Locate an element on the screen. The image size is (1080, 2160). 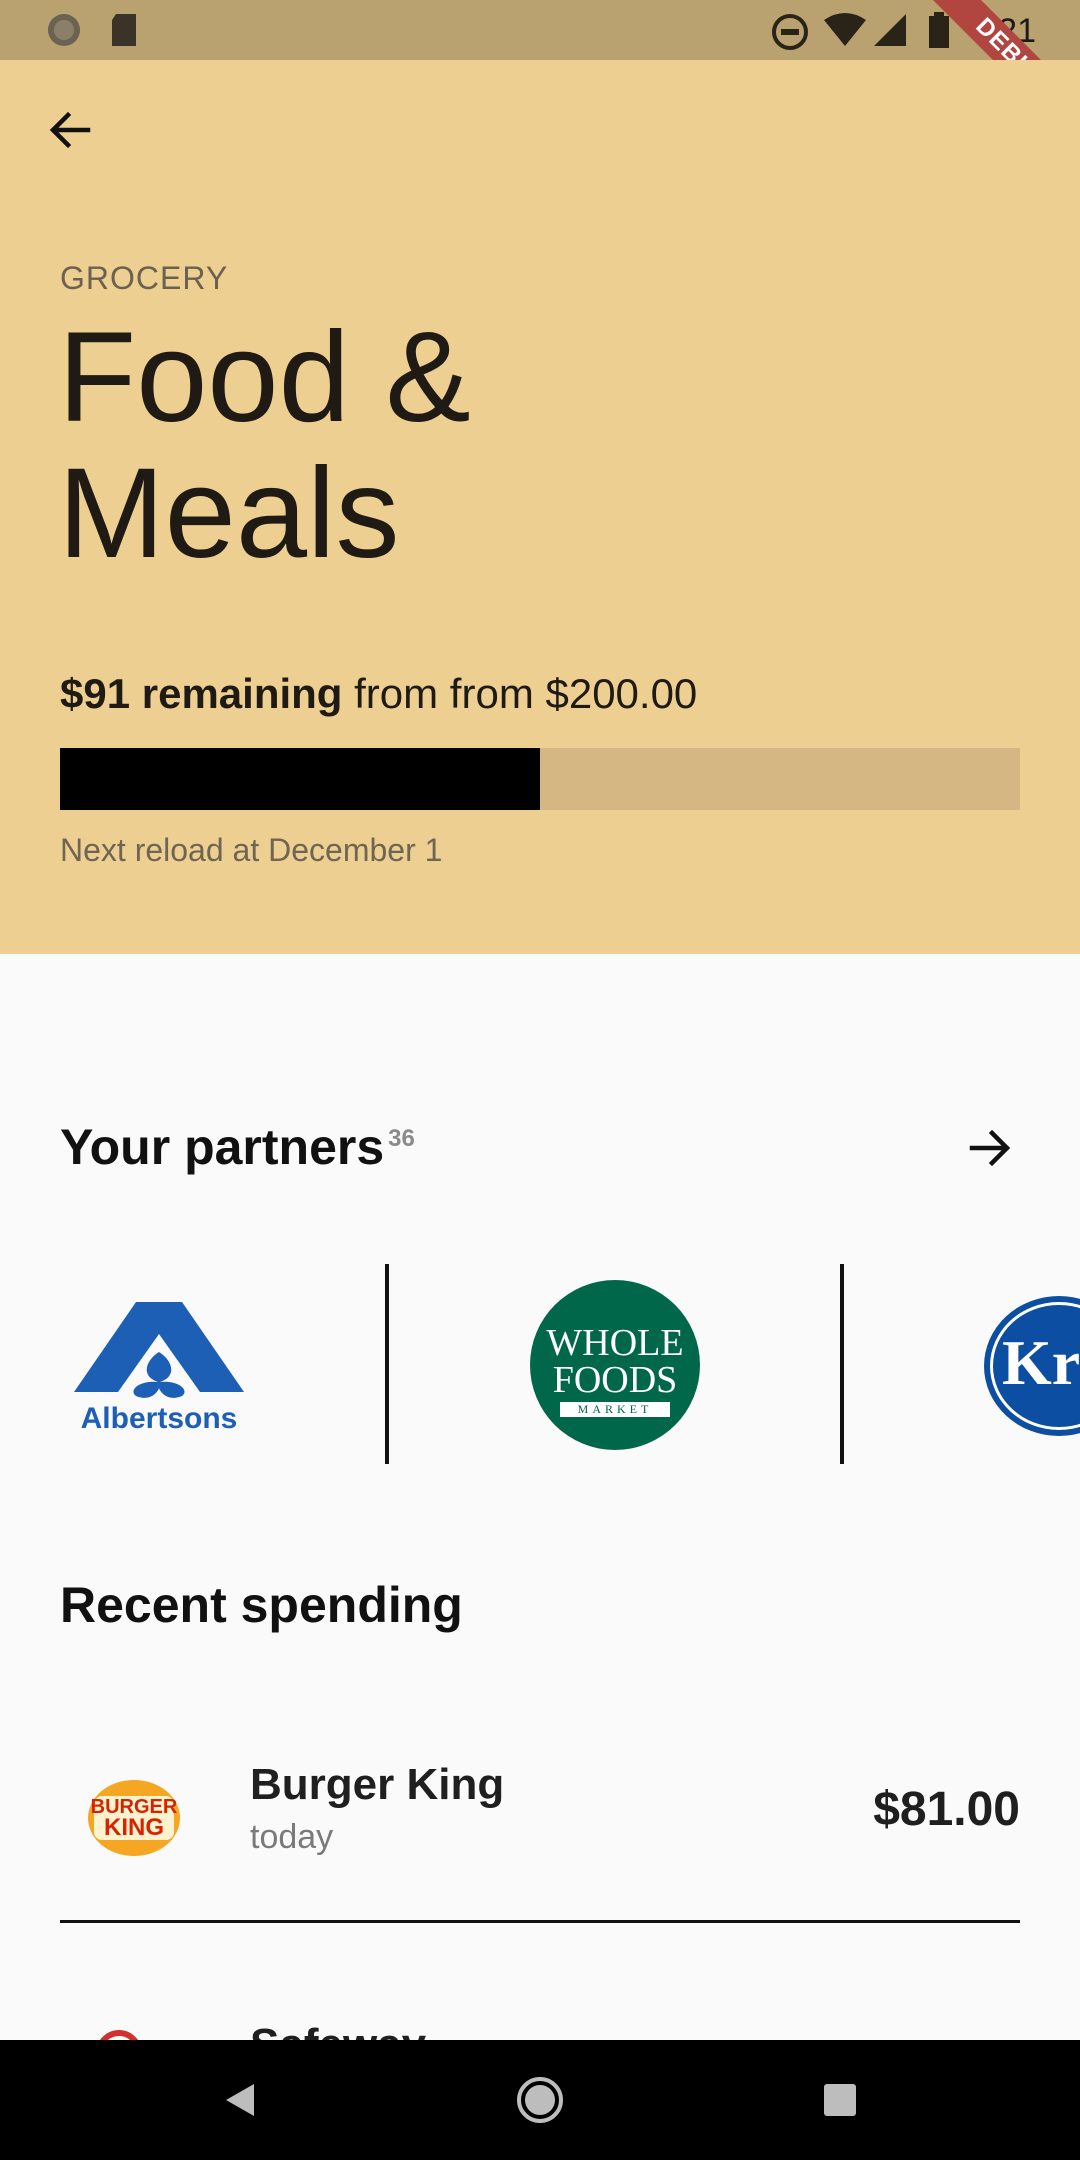
do-not-disturb-icon is located at coordinates (790, 32).